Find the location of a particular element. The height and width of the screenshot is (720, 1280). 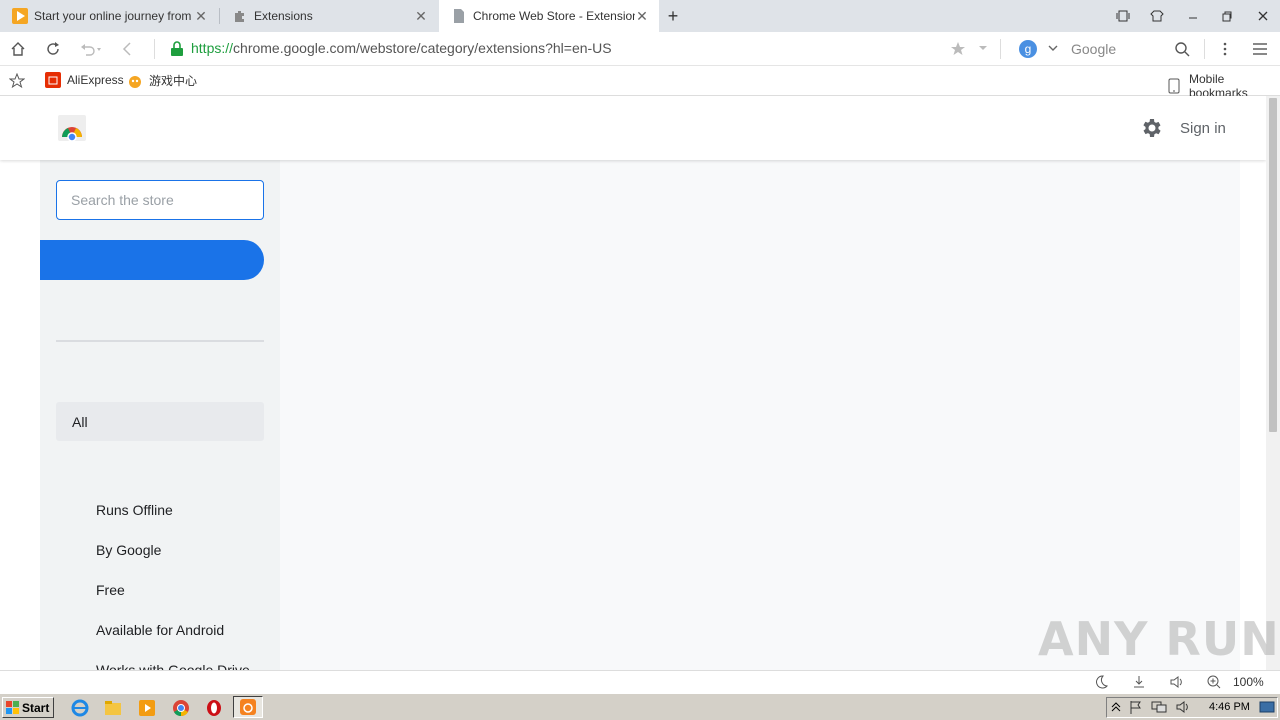

night-mode-icon is located at coordinates (1101, 682).